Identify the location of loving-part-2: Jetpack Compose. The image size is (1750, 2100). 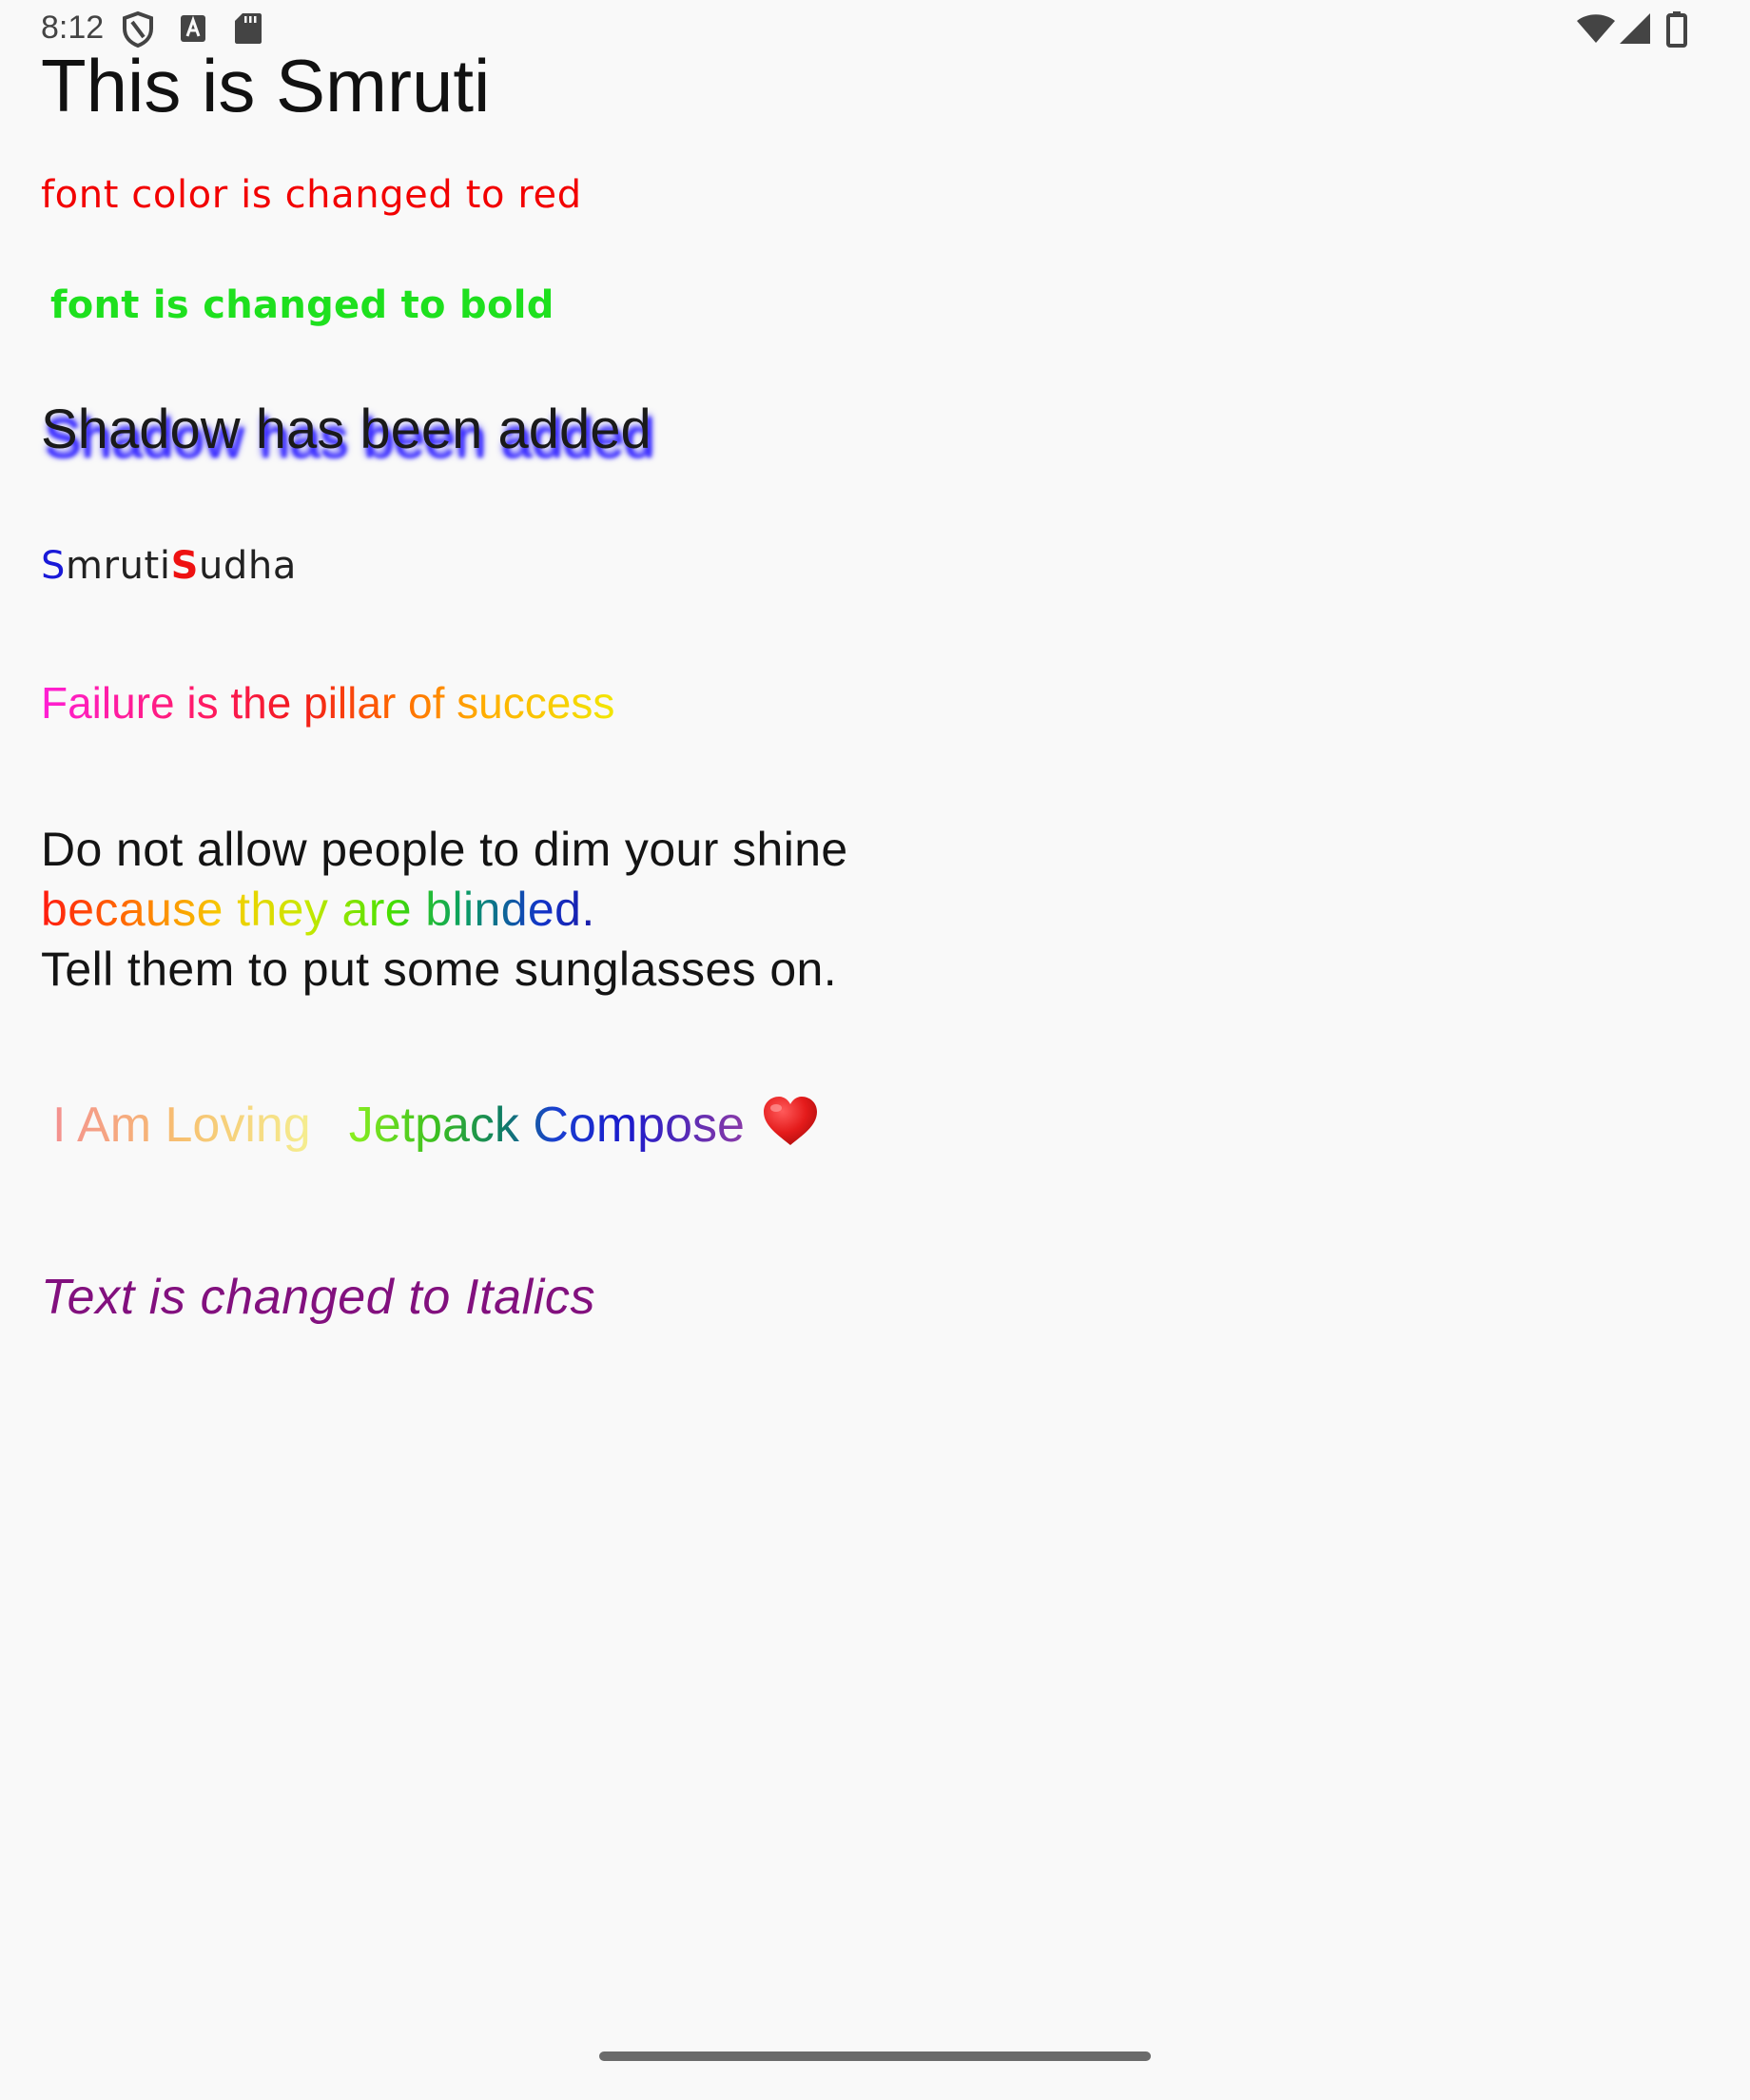
(546, 1125).